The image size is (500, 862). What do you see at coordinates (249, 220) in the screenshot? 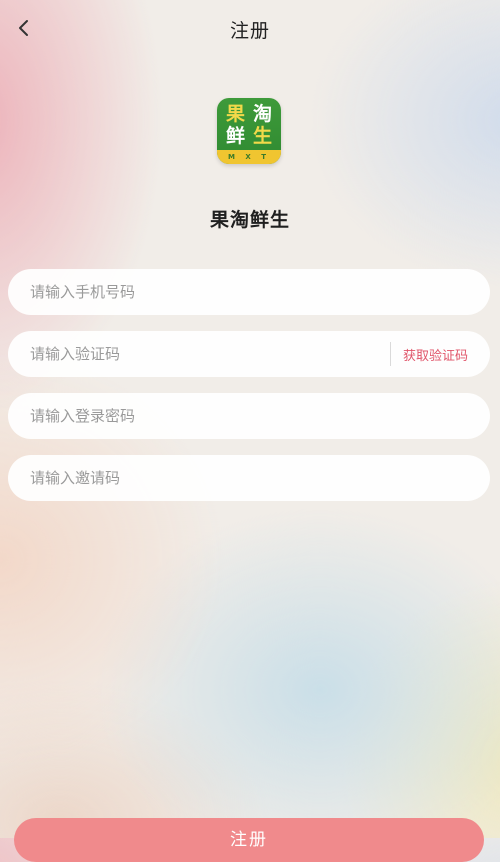
I see `app-name: 果淘鲜生` at bounding box center [249, 220].